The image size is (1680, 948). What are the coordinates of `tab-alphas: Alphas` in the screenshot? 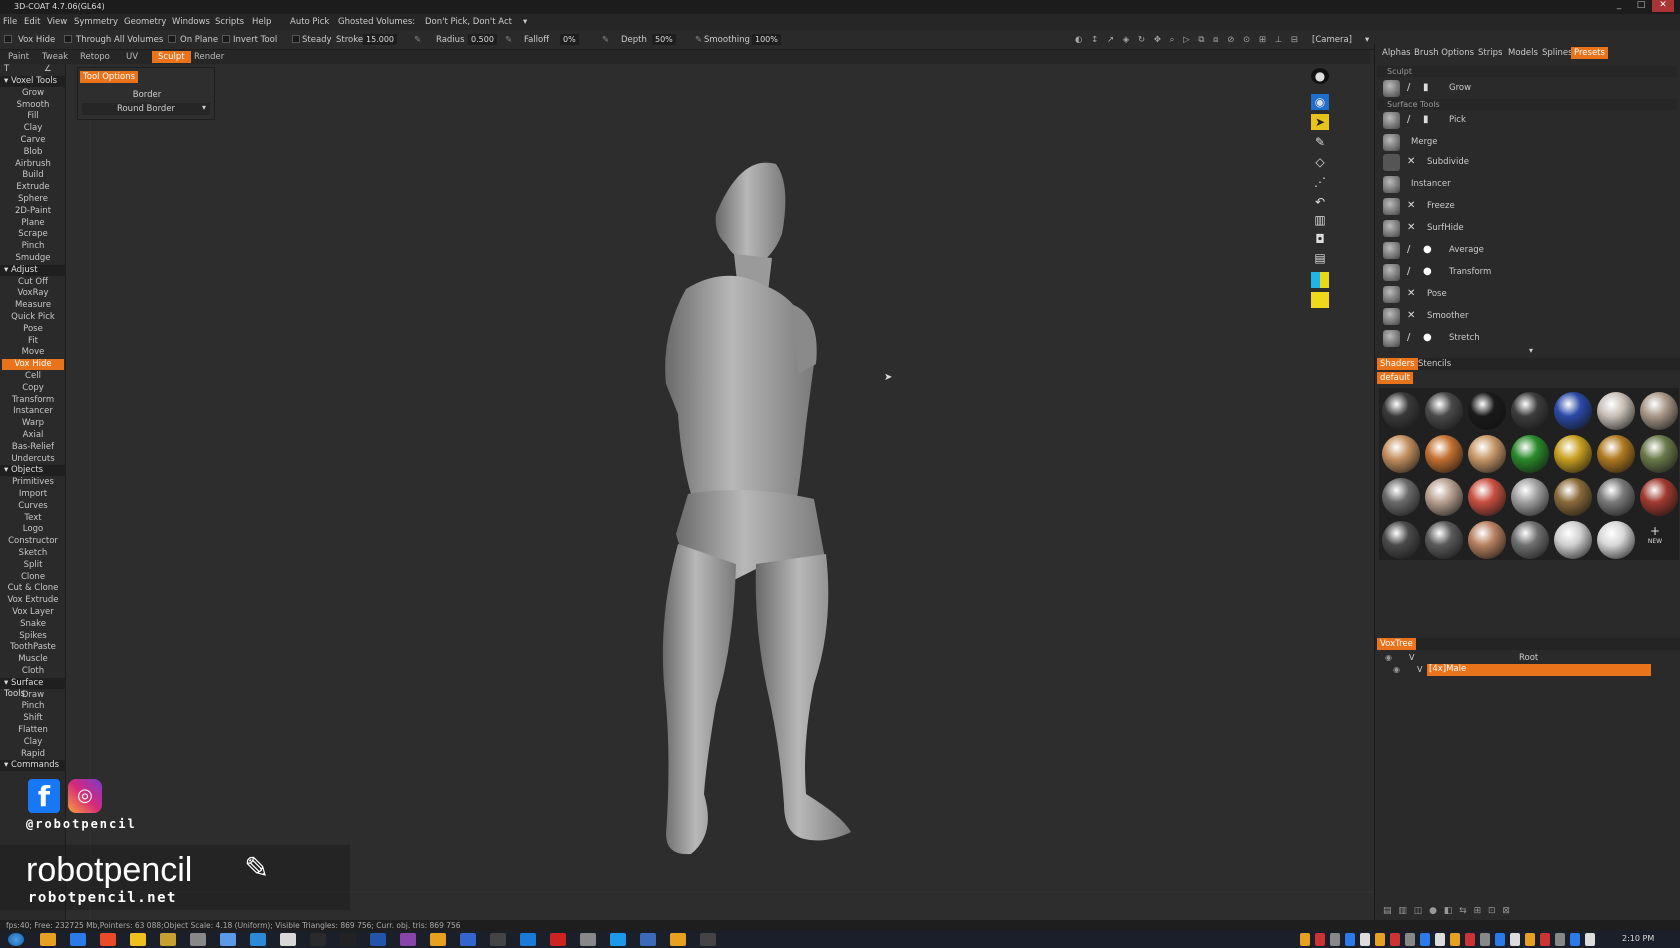 It's located at (1396, 53).